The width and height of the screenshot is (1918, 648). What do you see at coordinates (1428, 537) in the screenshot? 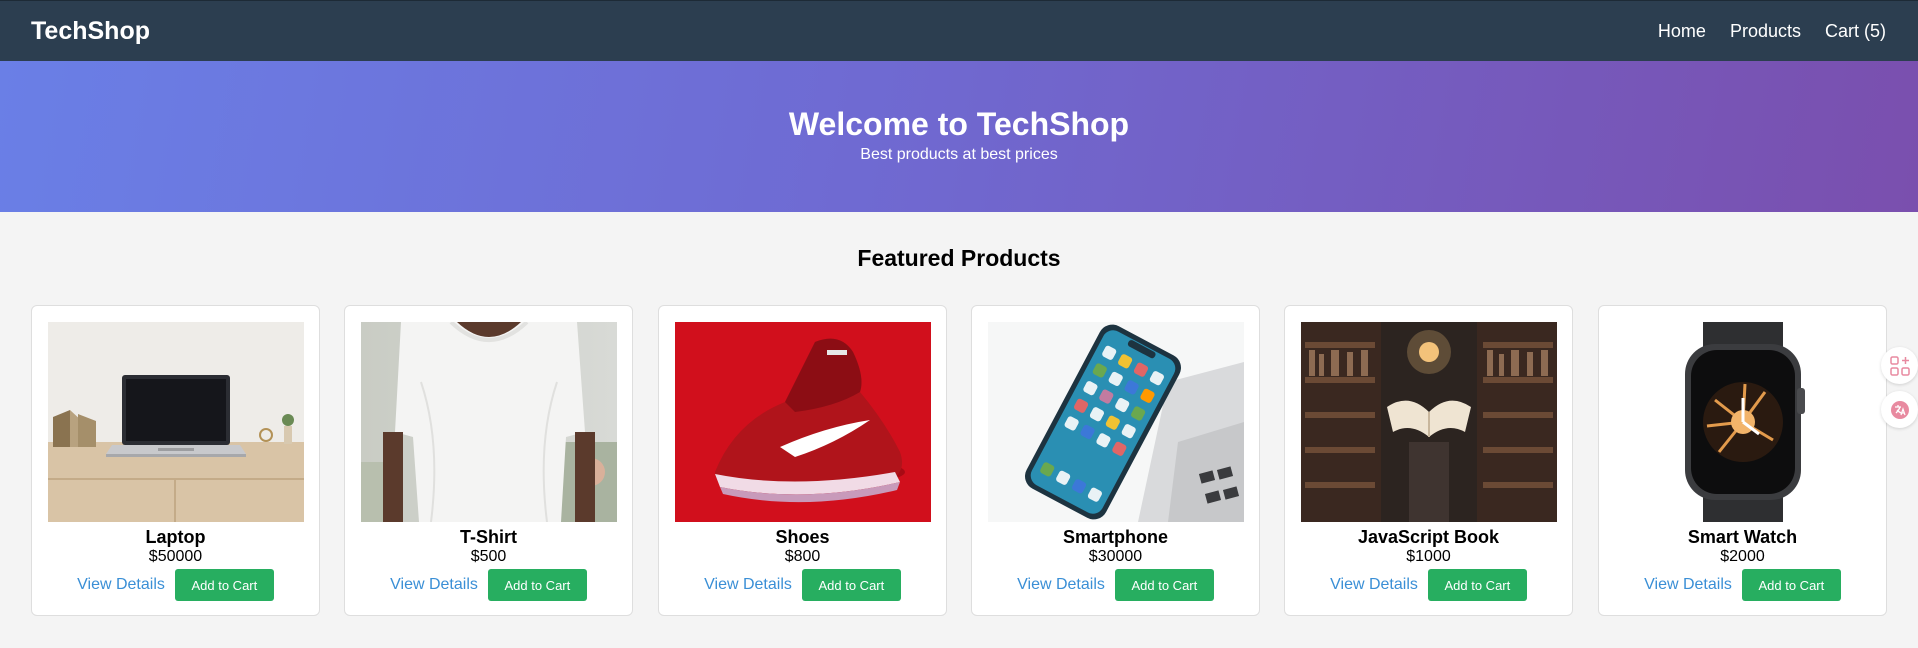
I see `product-name: JavaScript Book` at bounding box center [1428, 537].